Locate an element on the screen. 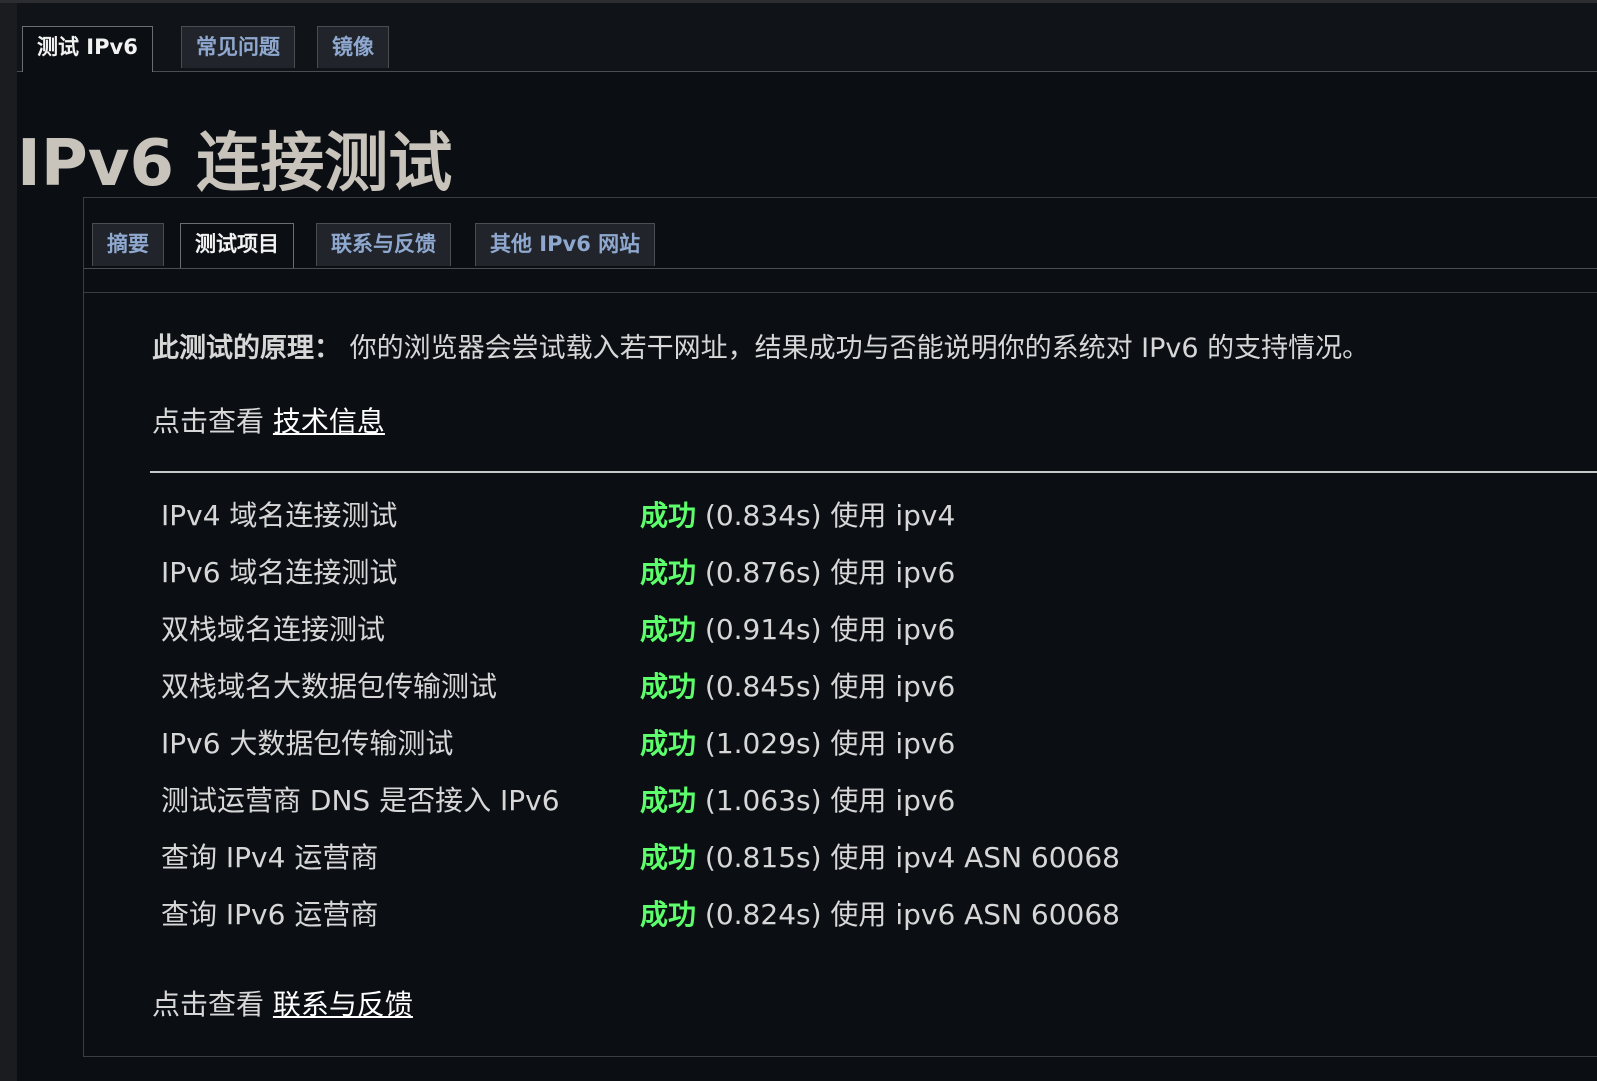 The width and height of the screenshot is (1597, 1081). test-name: 双栈域名大数据包传输测试 is located at coordinates (329, 686).